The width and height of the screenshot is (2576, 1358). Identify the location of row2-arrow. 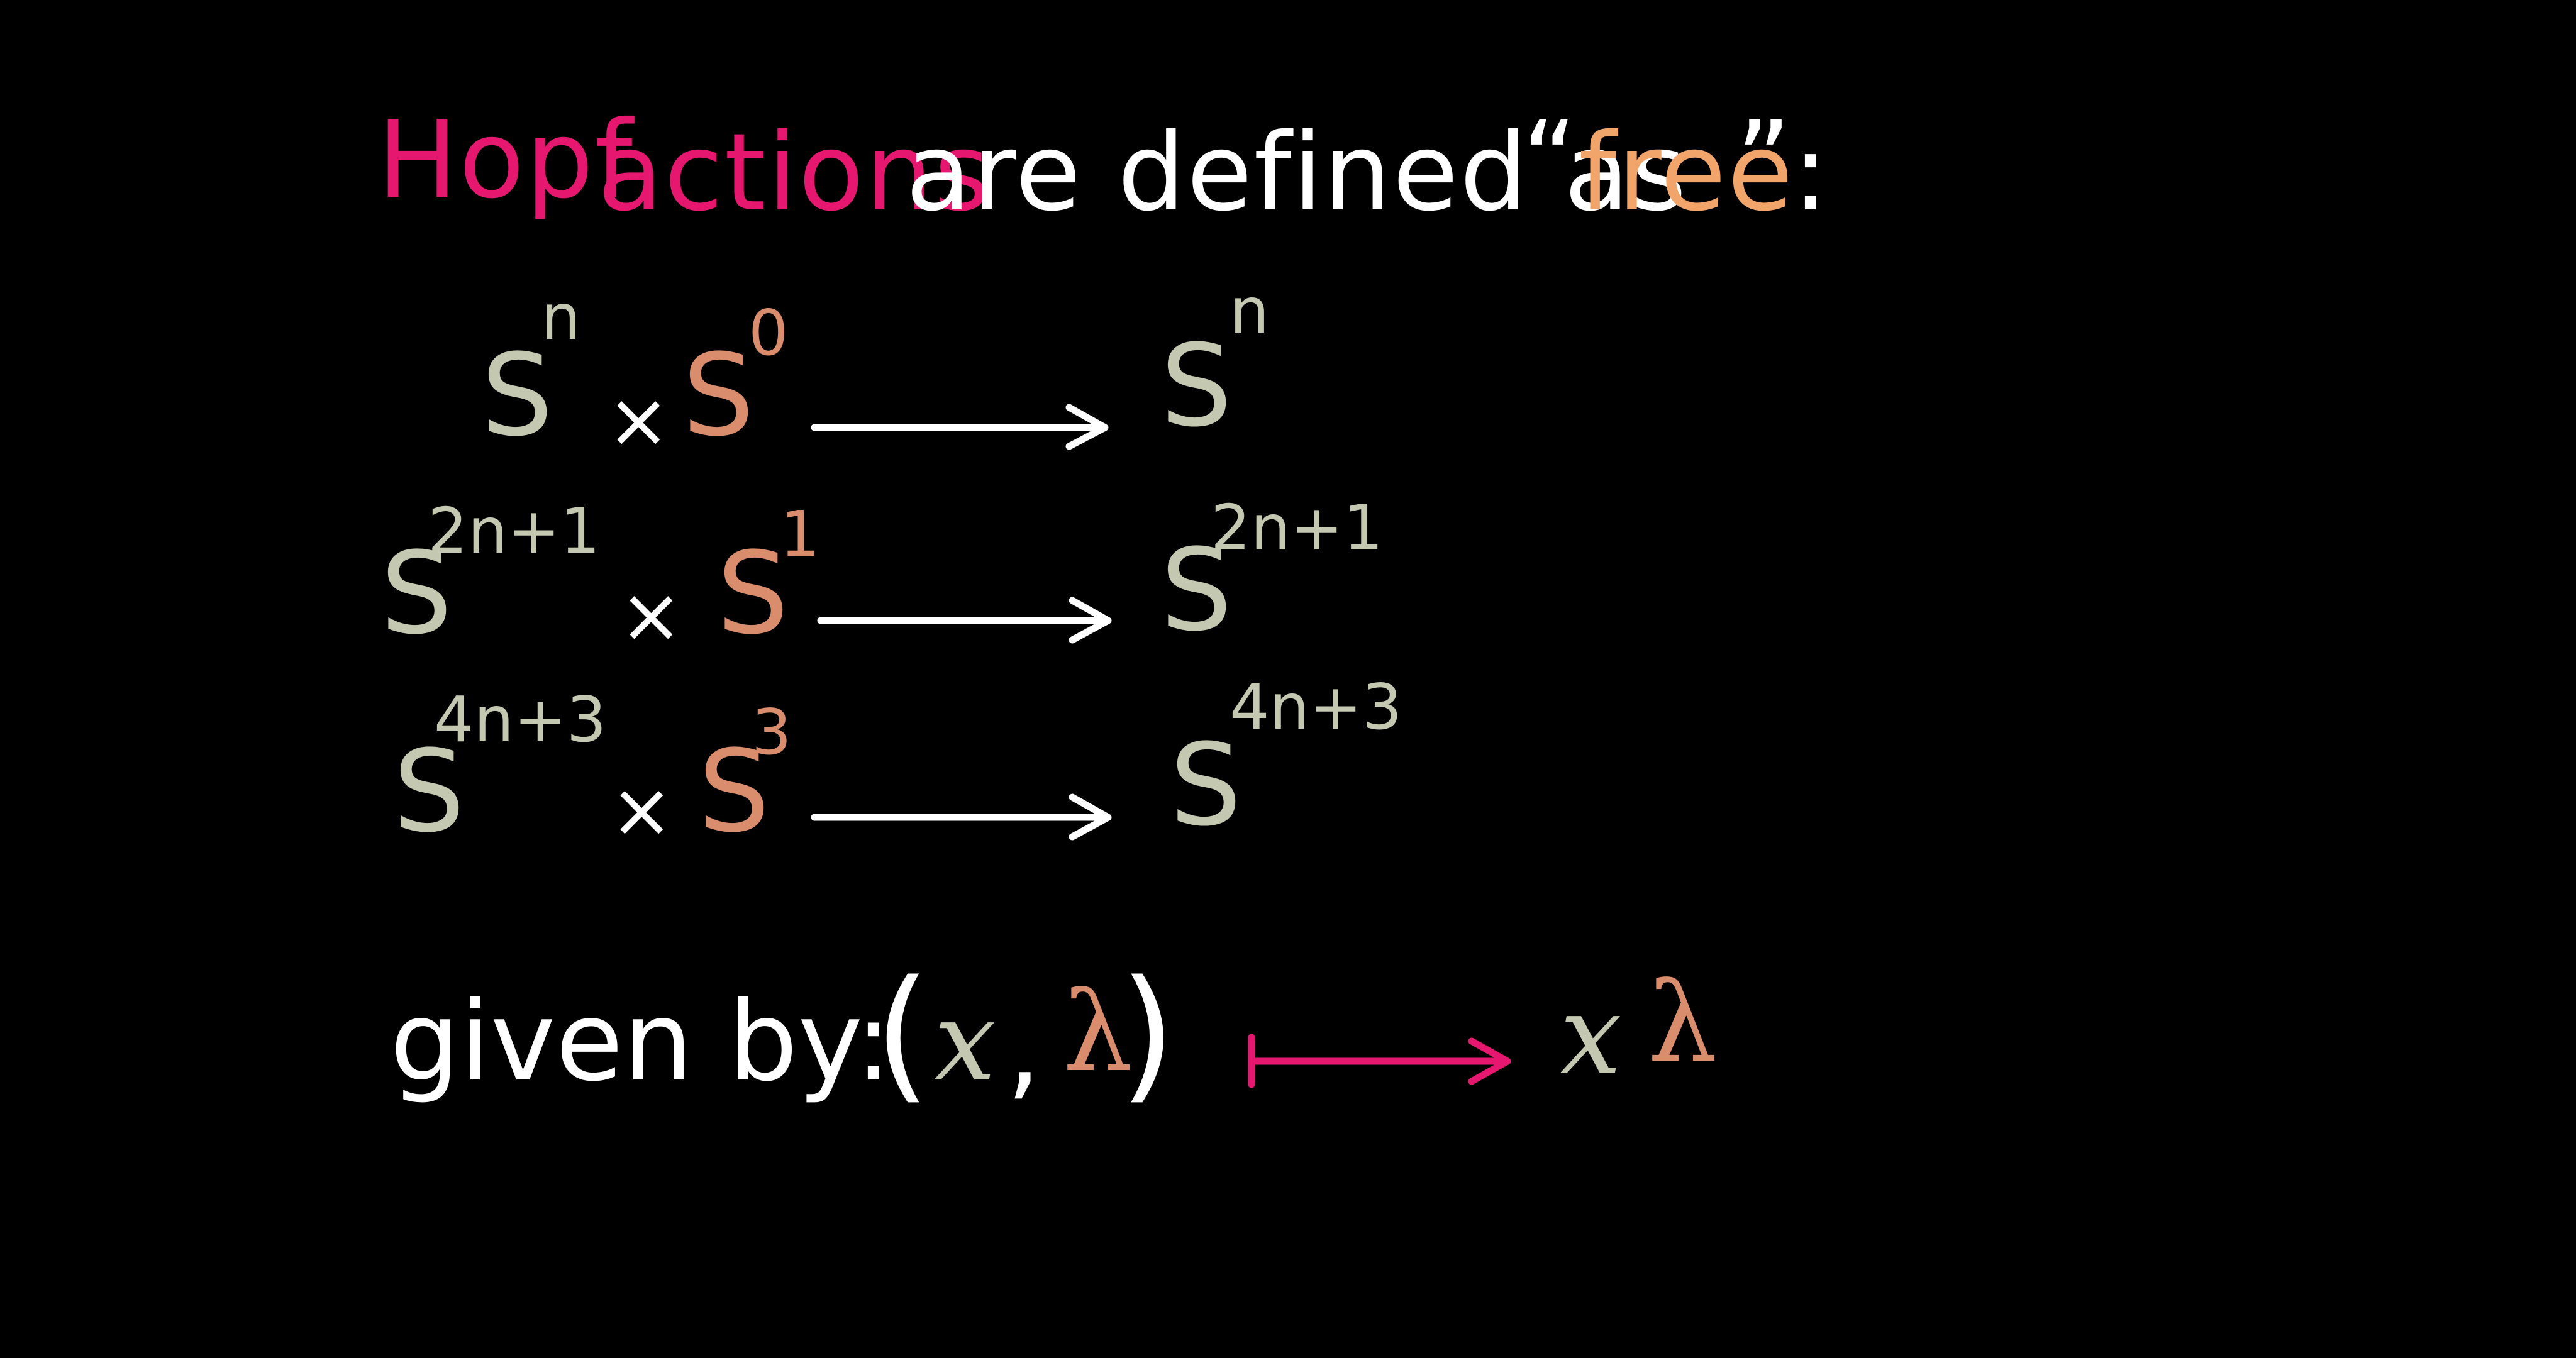
(964, 620).